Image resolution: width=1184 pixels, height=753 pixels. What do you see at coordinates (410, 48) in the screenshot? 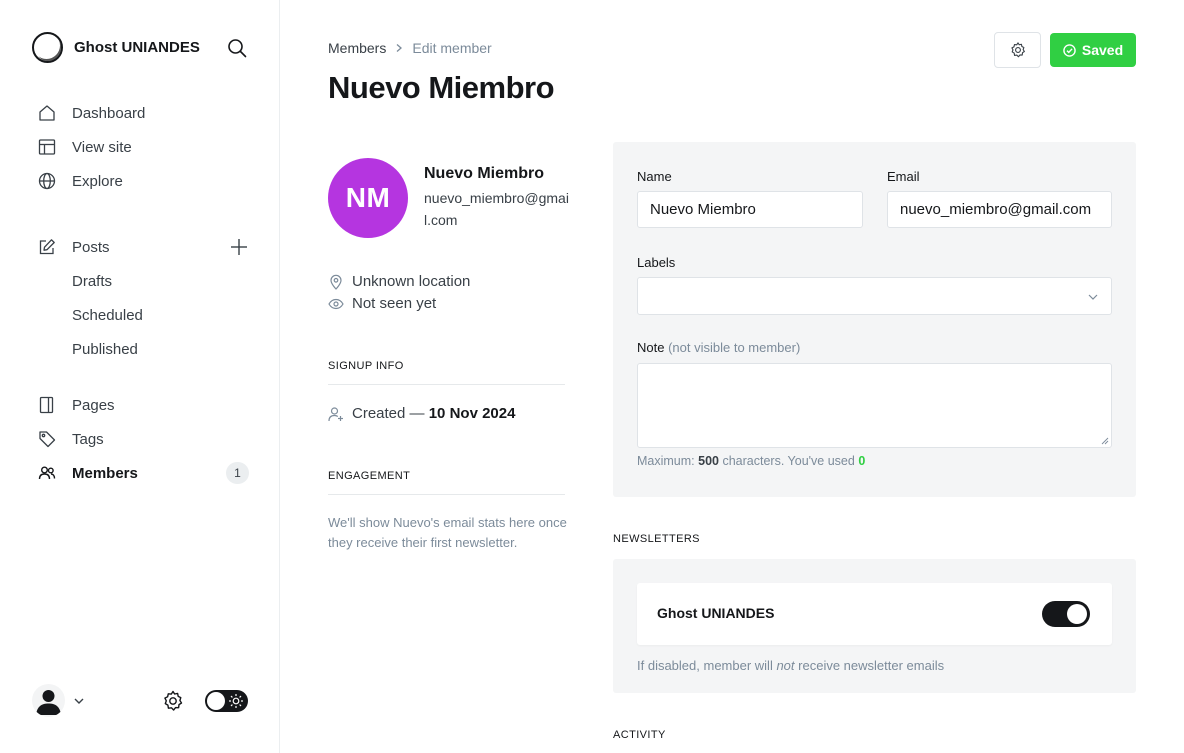
I see `breadcrumb: Members Edit member` at bounding box center [410, 48].